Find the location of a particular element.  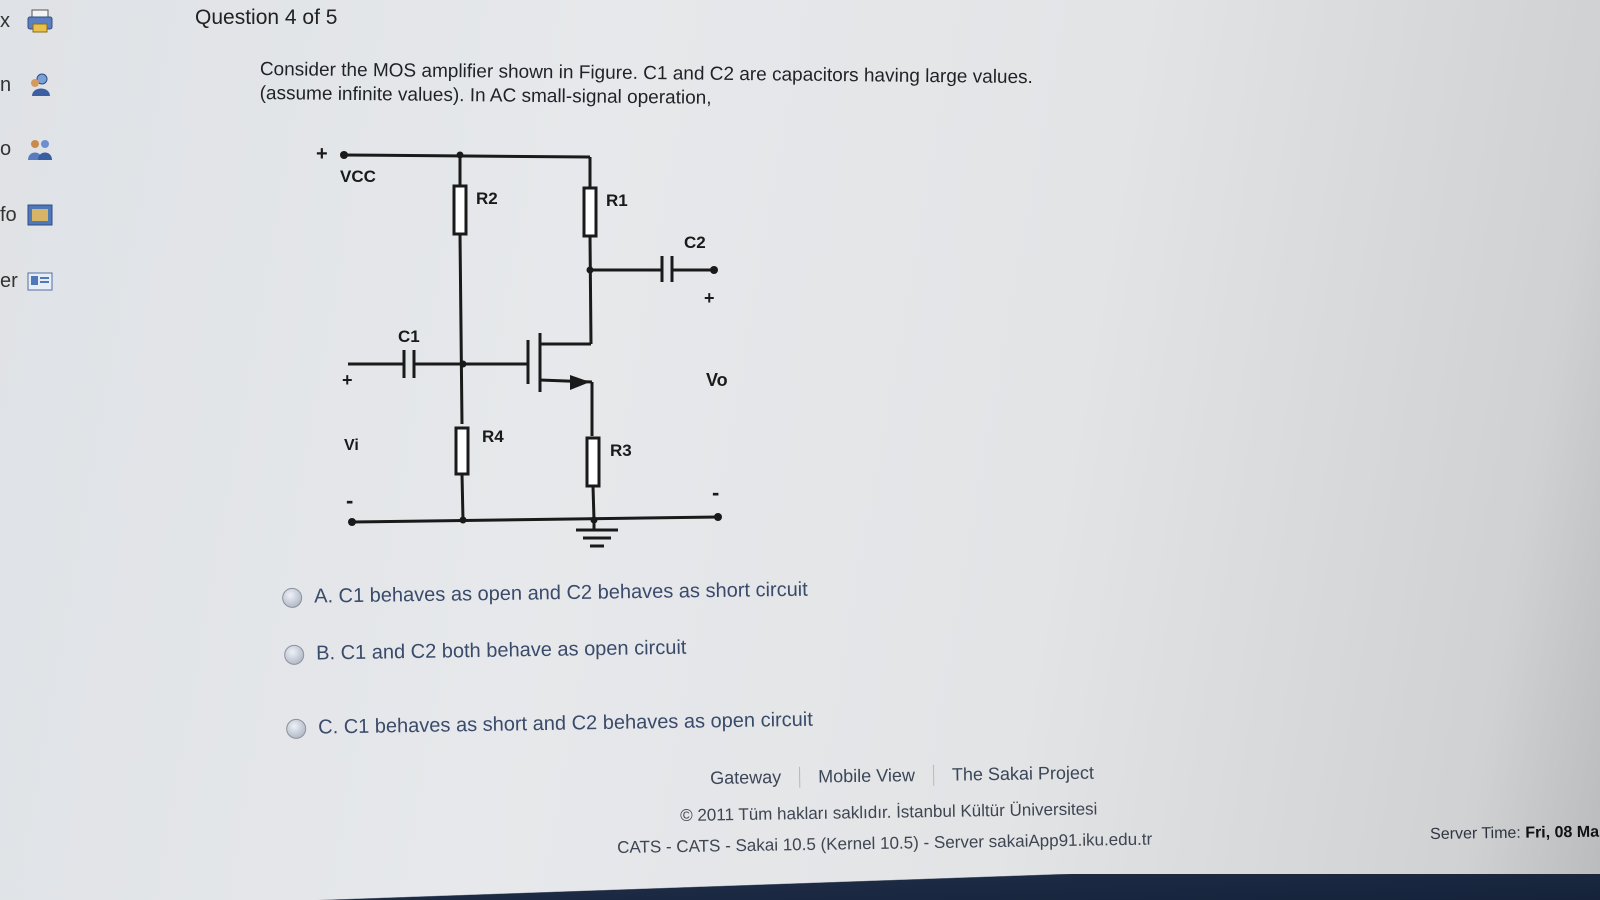

vi-minus-label: - is located at coordinates (349, 500).